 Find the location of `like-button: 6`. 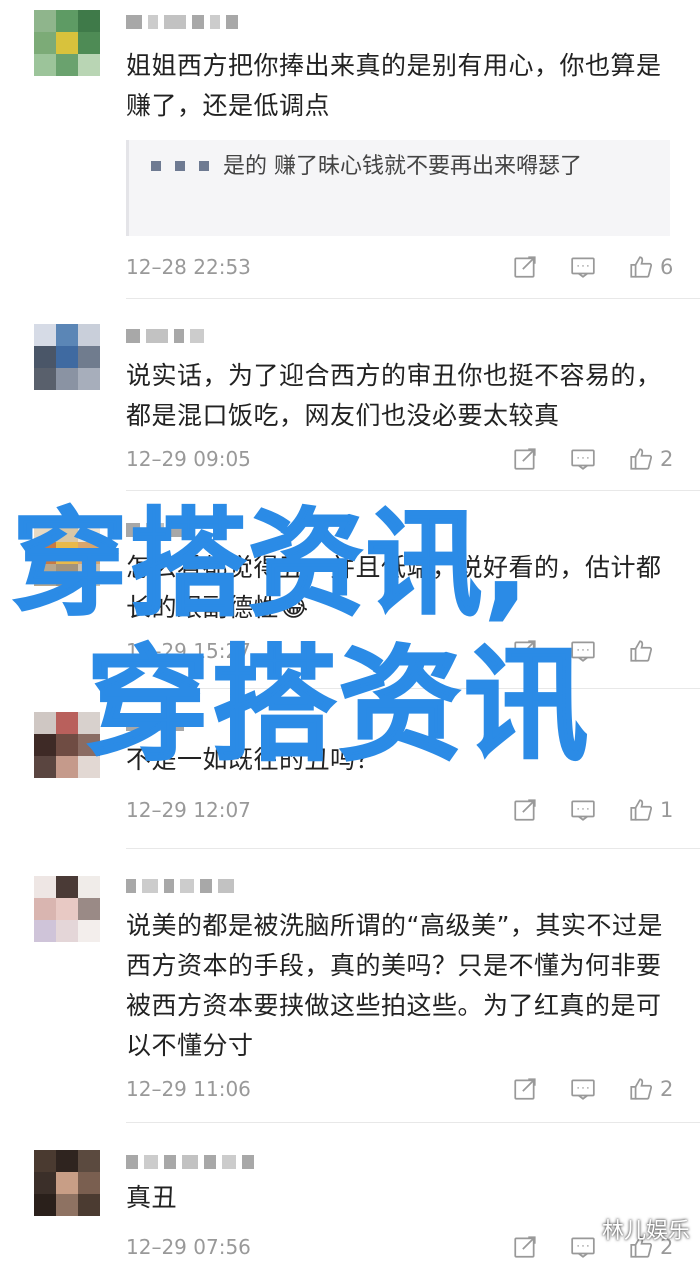

like-button: 6 is located at coordinates (651, 267).